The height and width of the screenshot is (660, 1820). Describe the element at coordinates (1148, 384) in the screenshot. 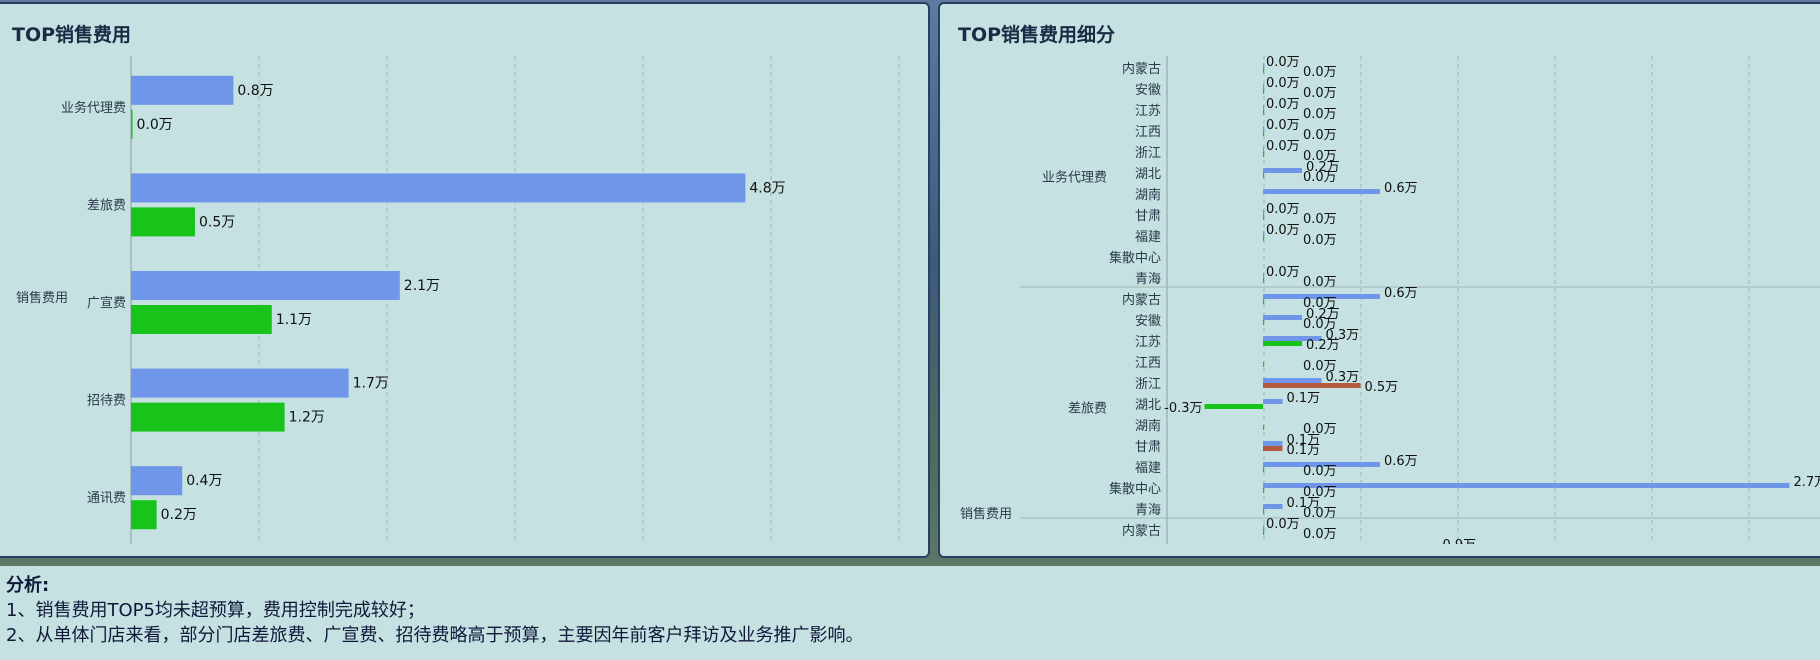

I see `region-label: 浙江` at that location.